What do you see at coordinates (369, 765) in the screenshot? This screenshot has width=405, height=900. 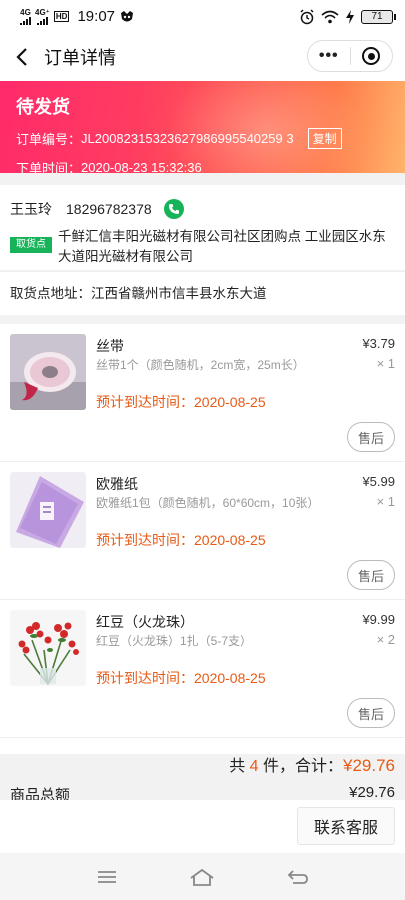 I see `total-amount: ¥29.76` at bounding box center [369, 765].